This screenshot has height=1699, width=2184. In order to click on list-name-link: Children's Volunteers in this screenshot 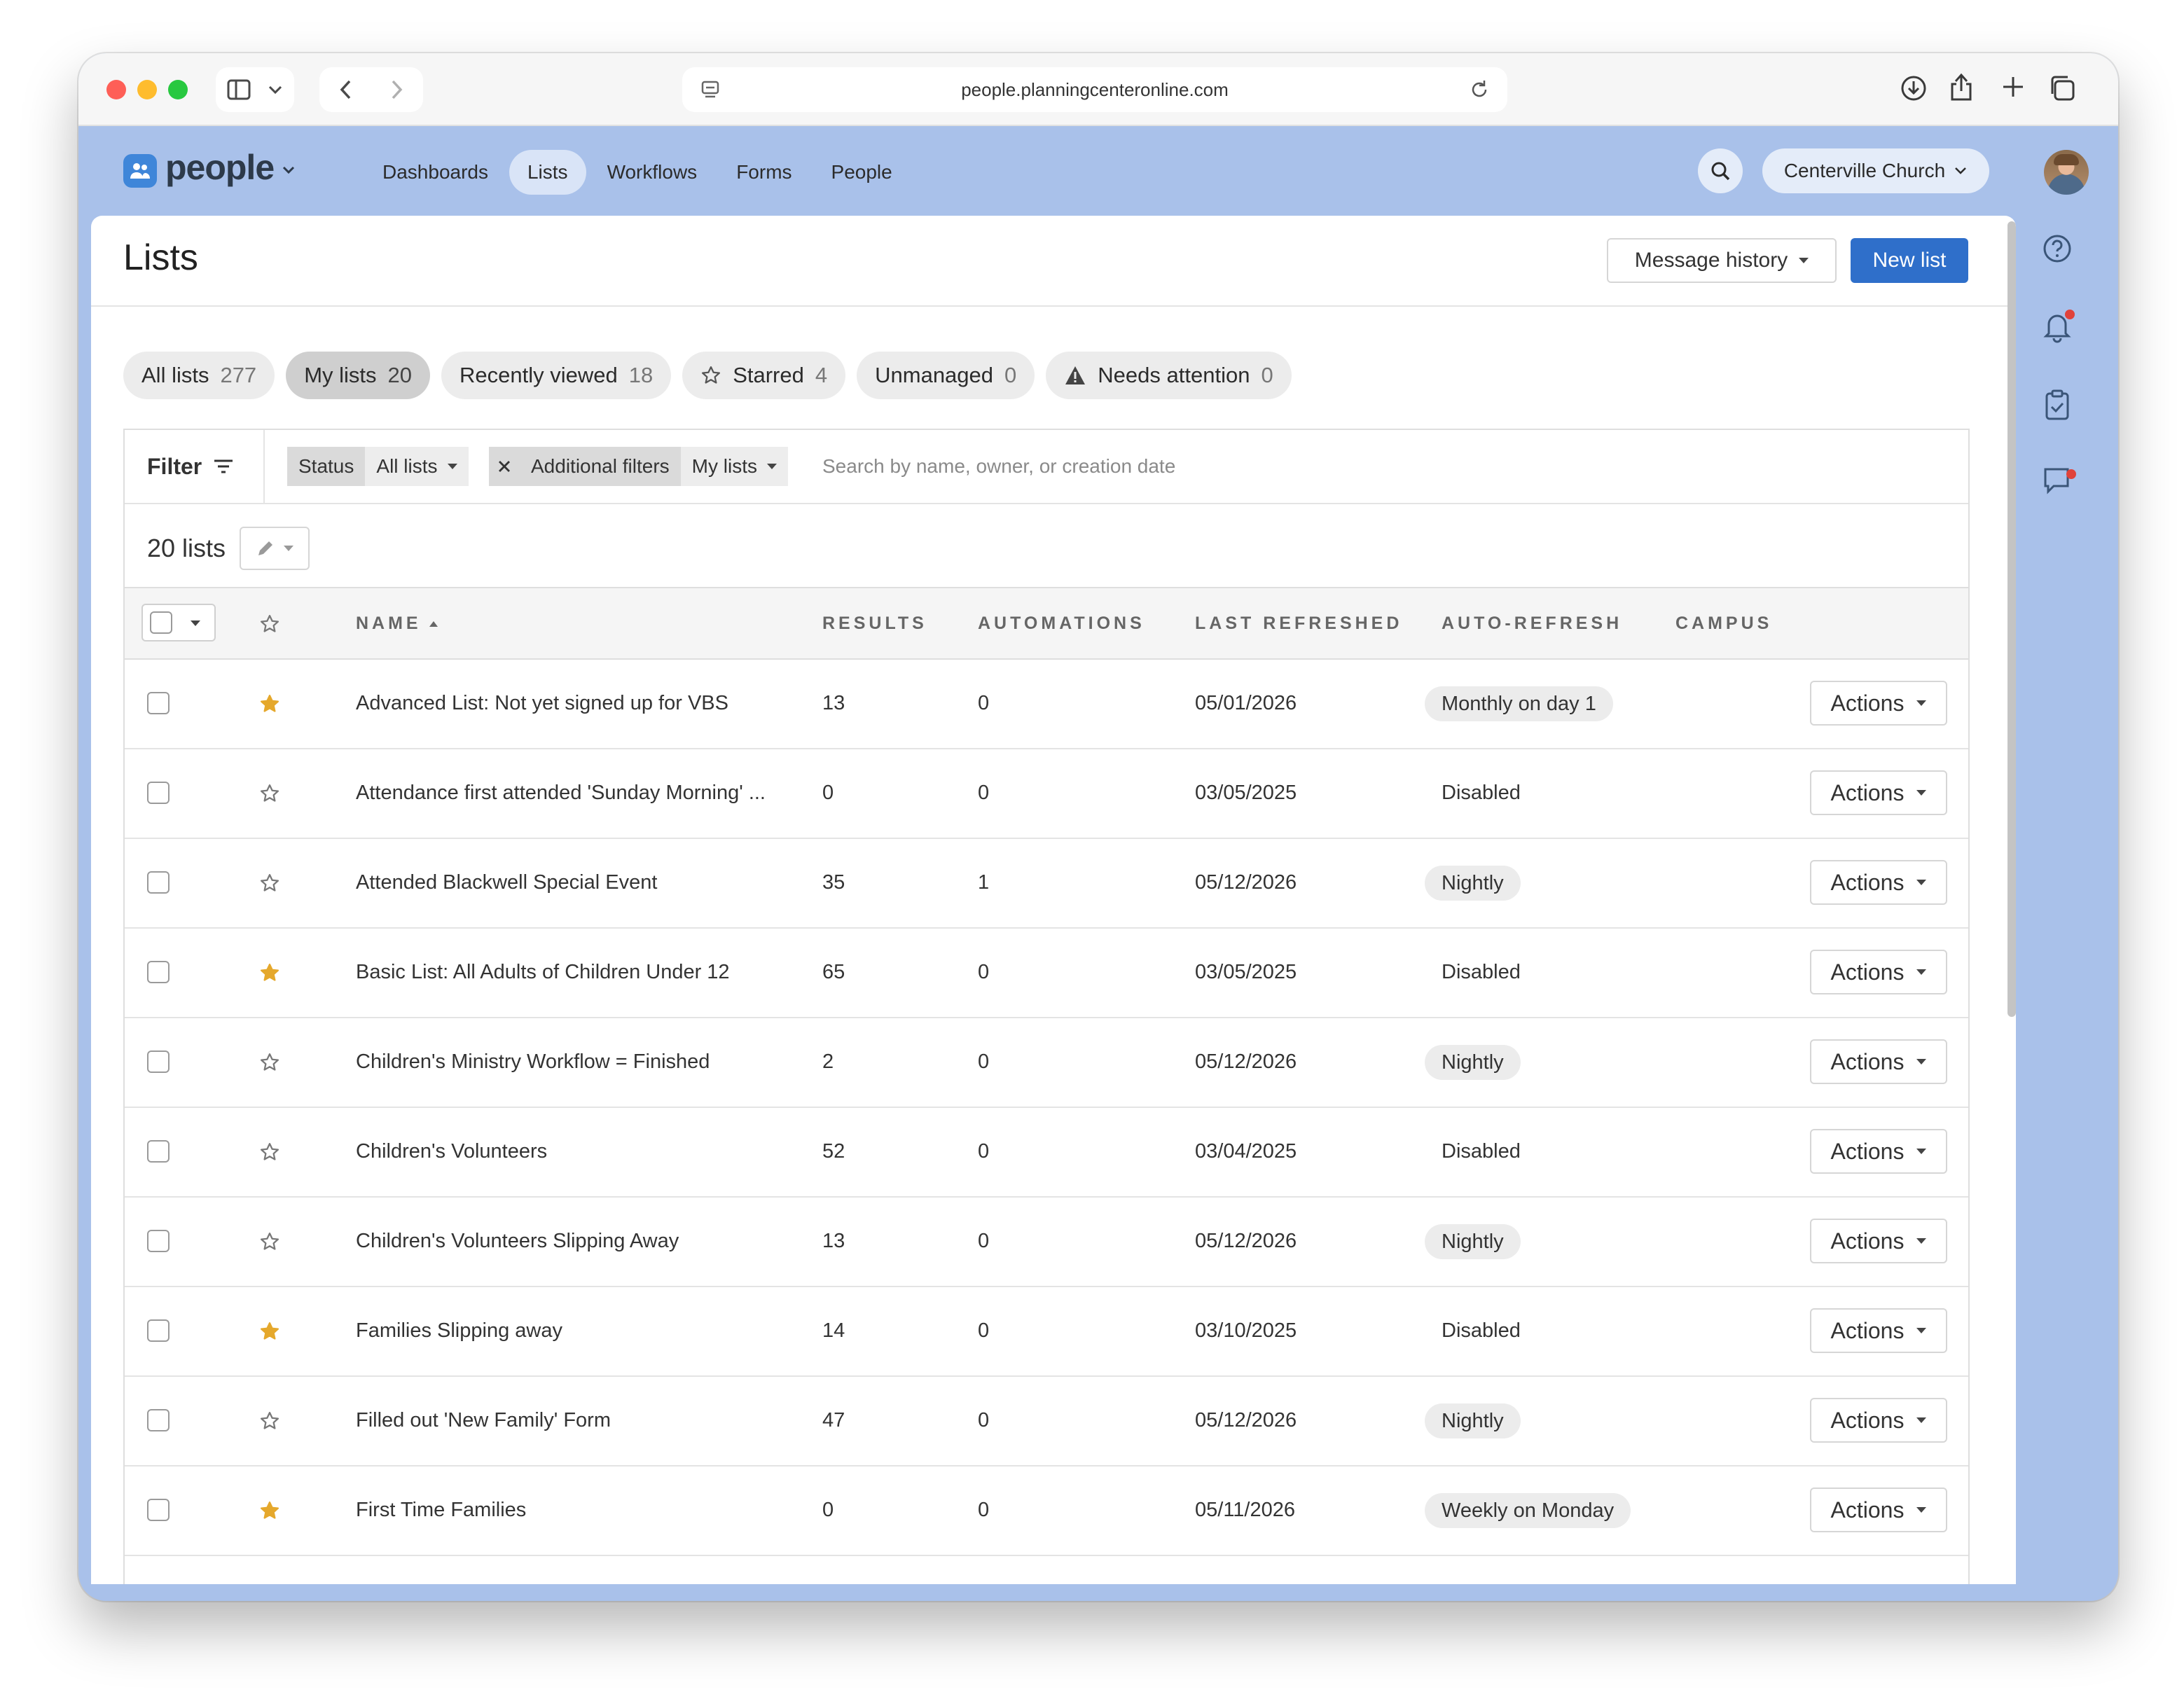, I will do `click(451, 1151)`.